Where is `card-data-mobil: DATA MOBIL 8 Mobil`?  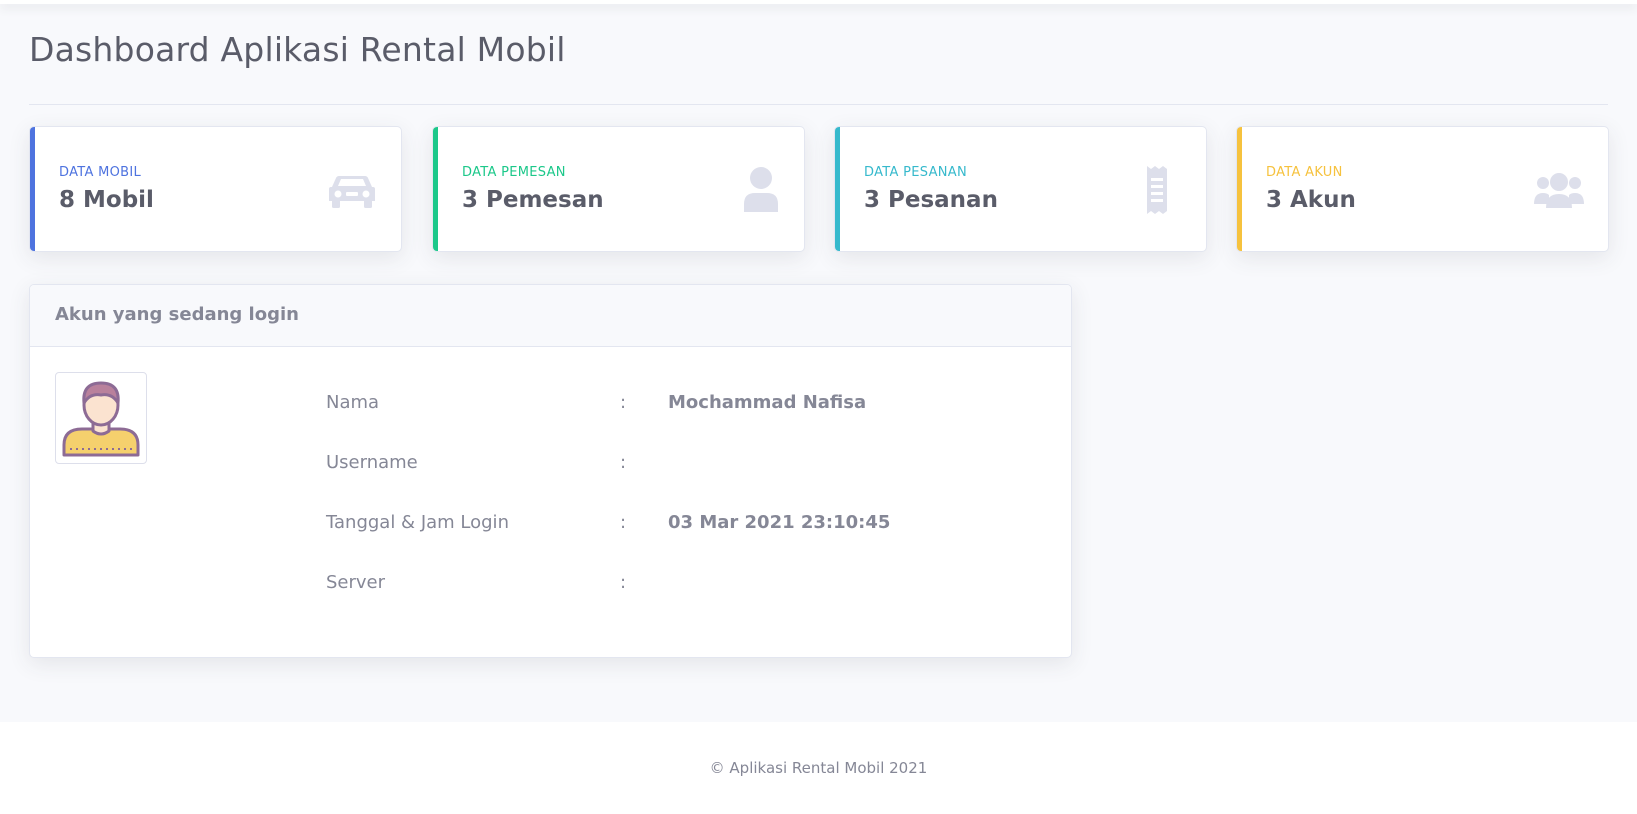 card-data-mobil: DATA MOBIL 8 Mobil is located at coordinates (215, 189).